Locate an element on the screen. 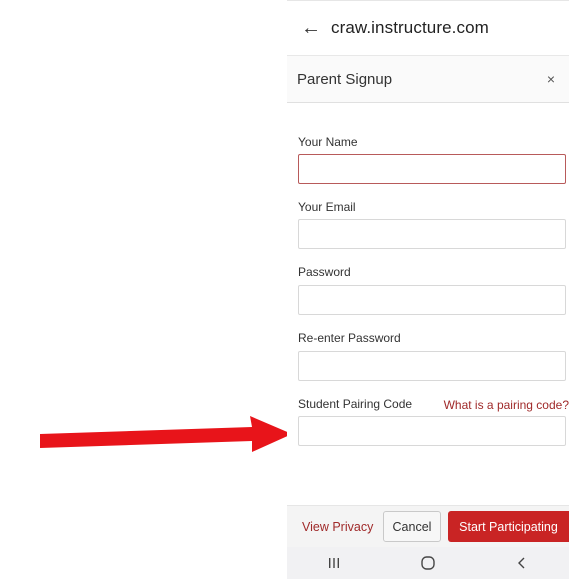 The height and width of the screenshot is (579, 569). recent-apps-icon is located at coordinates (334, 563).